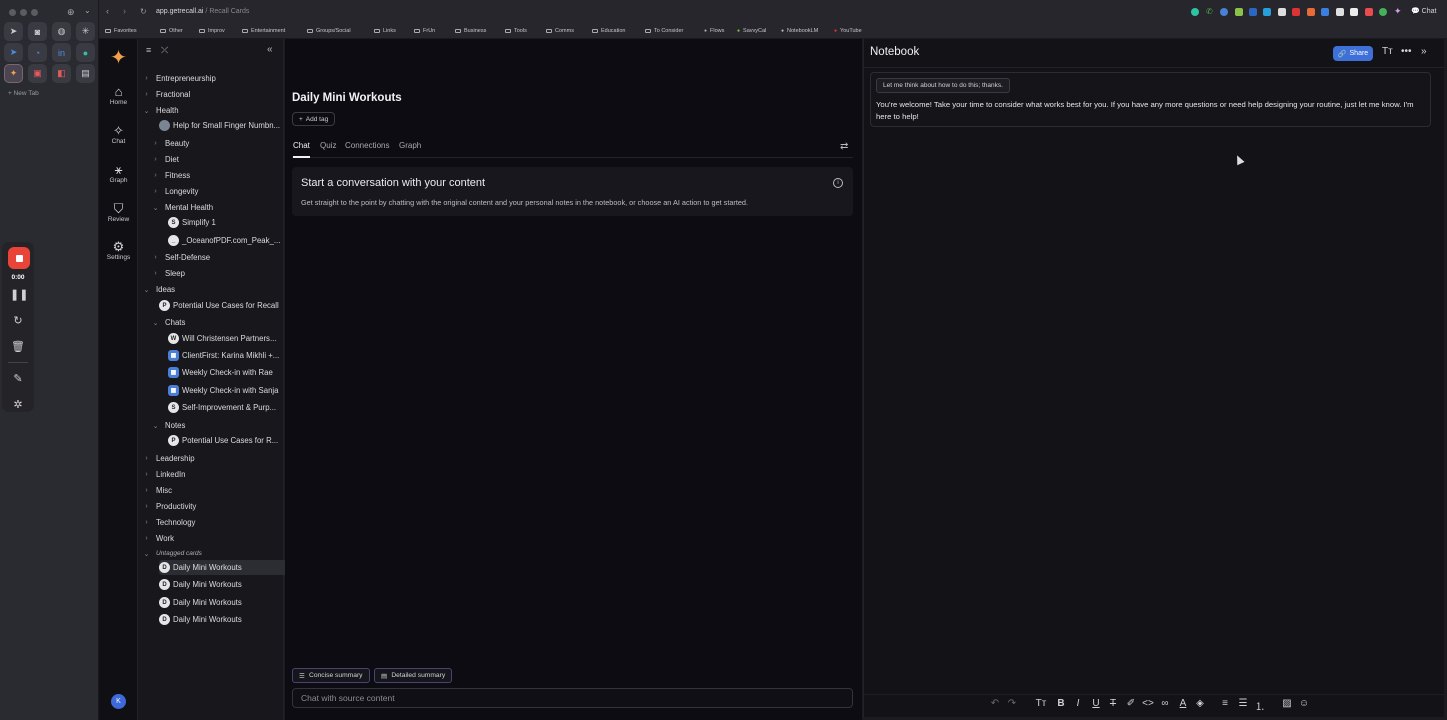 The height and width of the screenshot is (720, 1447). Describe the element at coordinates (1165, 703) in the screenshot. I see `link-icon: ∞` at that location.